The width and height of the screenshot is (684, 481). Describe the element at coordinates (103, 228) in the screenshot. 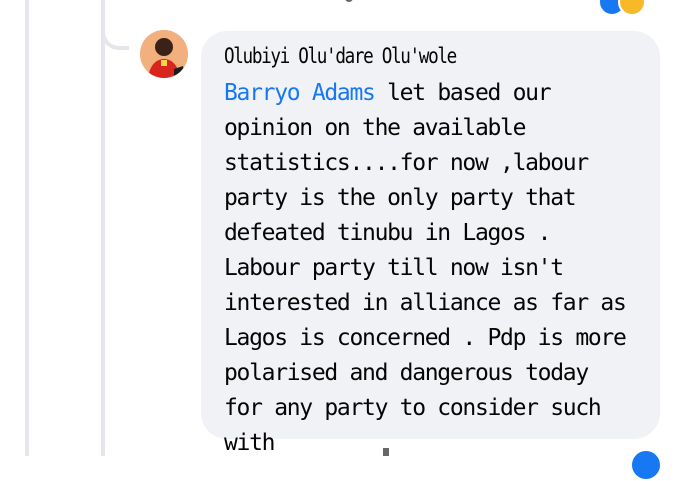

I see `thread-line-inner` at that location.